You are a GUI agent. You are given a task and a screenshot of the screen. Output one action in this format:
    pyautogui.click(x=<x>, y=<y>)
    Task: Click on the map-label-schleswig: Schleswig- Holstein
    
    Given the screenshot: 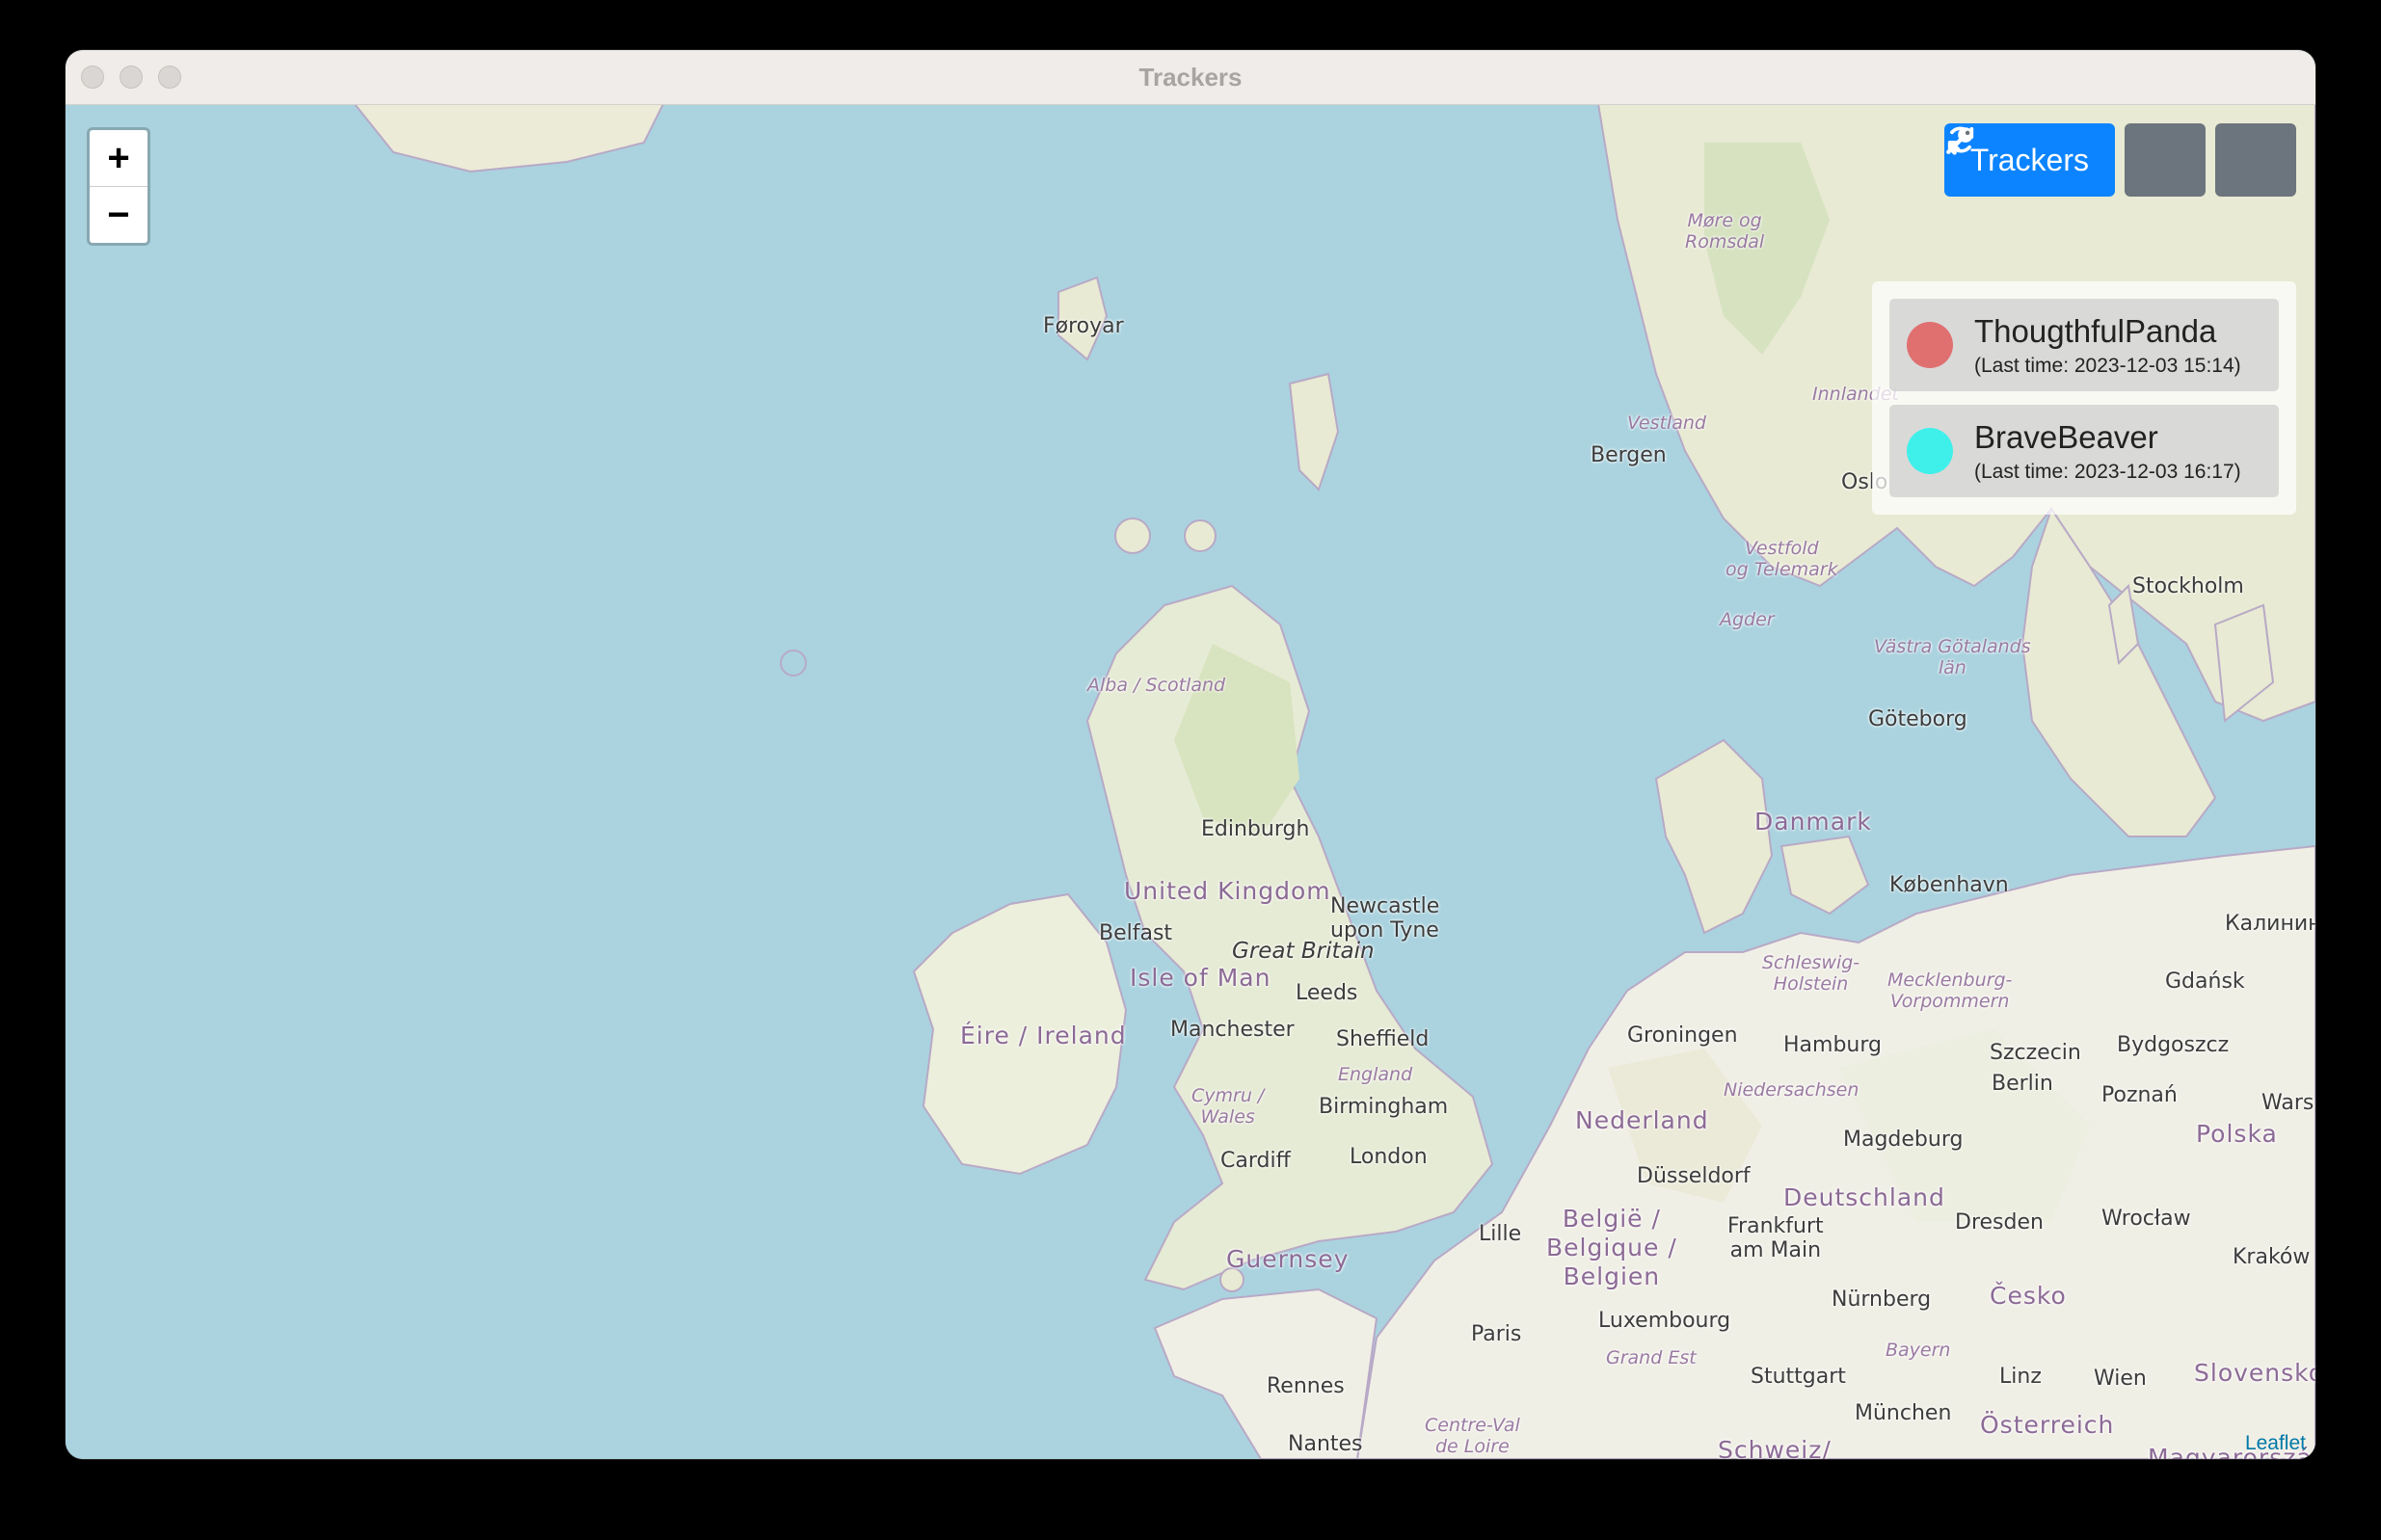 What is the action you would take?
    pyautogui.click(x=1811, y=974)
    